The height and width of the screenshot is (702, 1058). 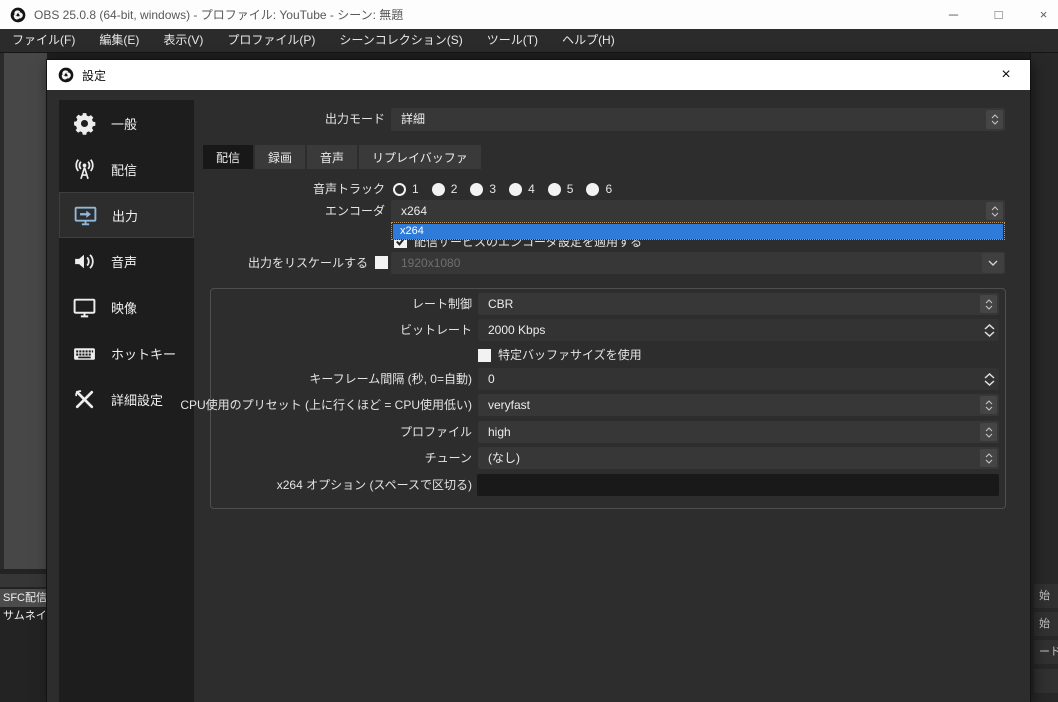 What do you see at coordinates (531, 189) in the screenshot?
I see `radio-label: 4` at bounding box center [531, 189].